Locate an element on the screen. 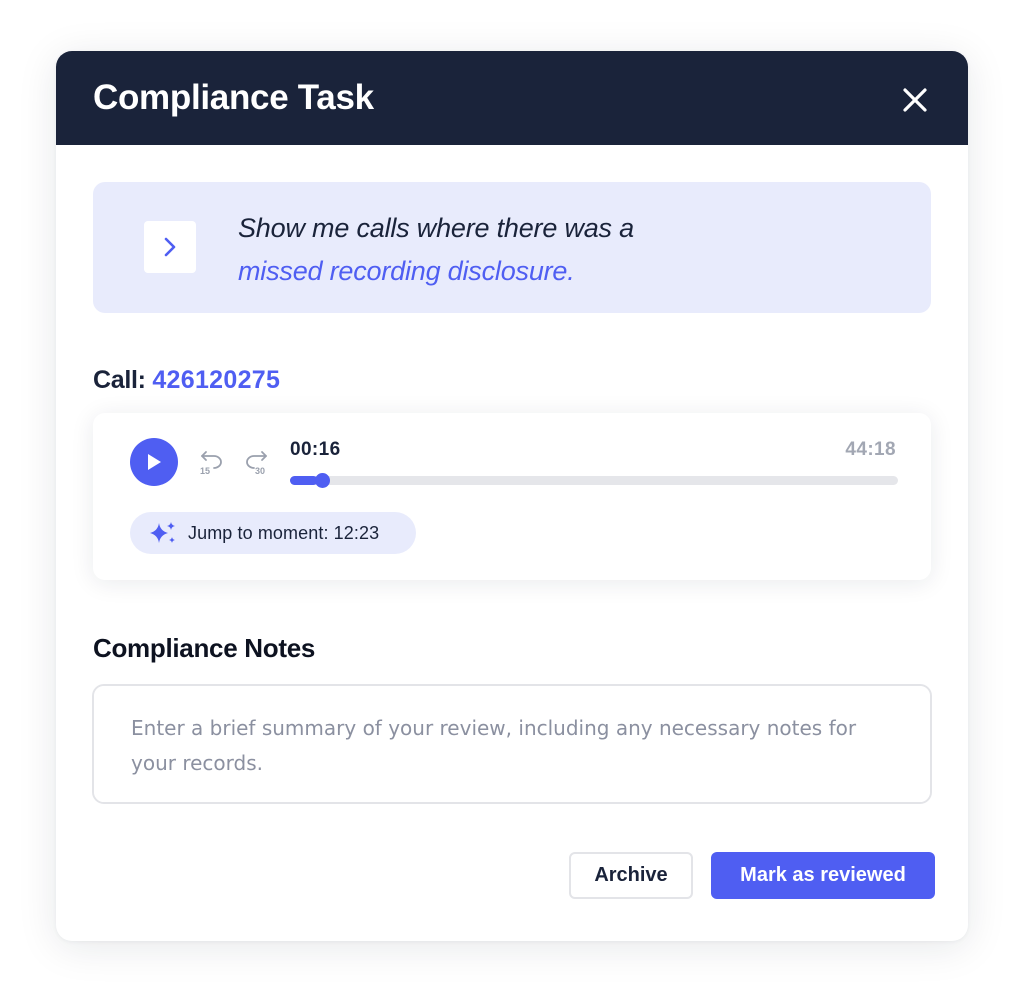  progress-thumb is located at coordinates (322, 480).